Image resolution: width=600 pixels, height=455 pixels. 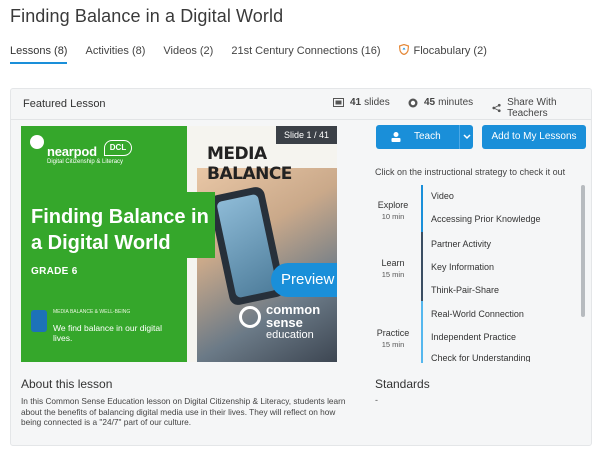 What do you see at coordinates (393, 333) in the screenshot?
I see `phase-name: Practice` at bounding box center [393, 333].